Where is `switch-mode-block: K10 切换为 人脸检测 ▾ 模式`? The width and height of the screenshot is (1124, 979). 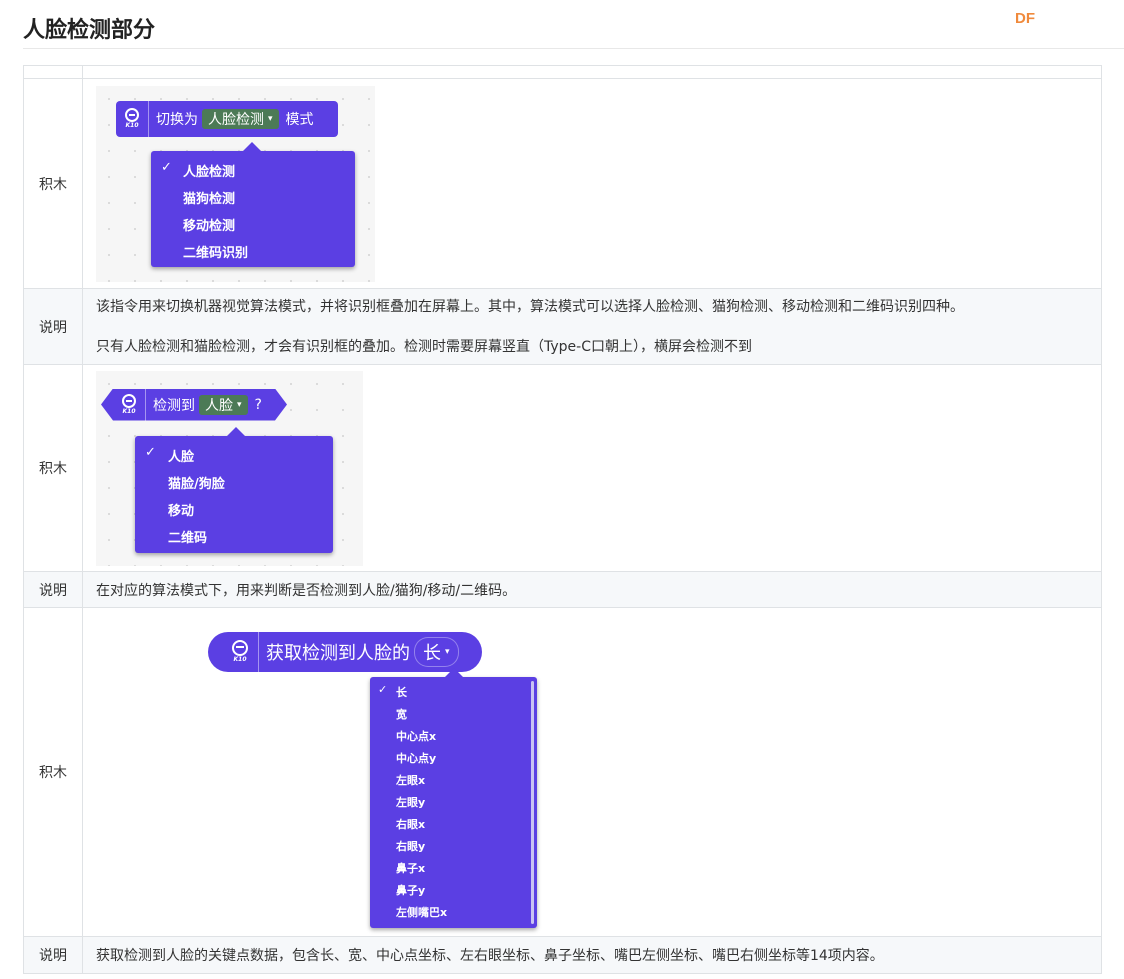
switch-mode-block: K10 切换为 人脸检测 ▾ 模式 is located at coordinates (227, 118).